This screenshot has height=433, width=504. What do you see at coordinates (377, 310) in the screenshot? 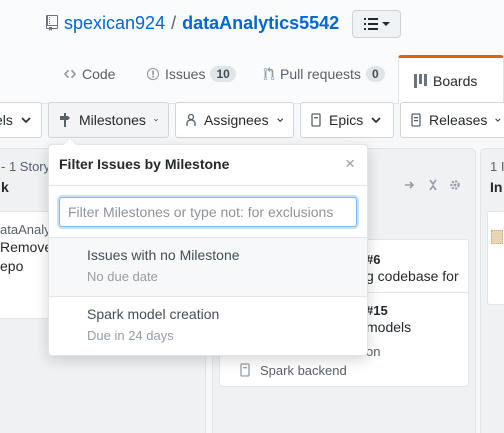
I see `card-number: #15` at bounding box center [377, 310].